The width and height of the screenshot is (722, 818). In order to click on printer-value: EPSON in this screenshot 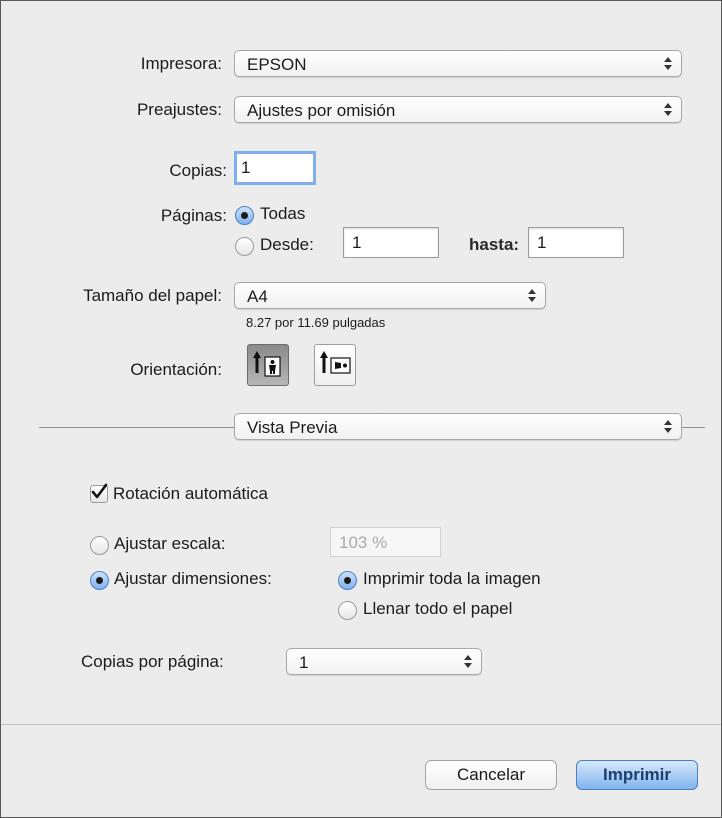, I will do `click(277, 64)`.